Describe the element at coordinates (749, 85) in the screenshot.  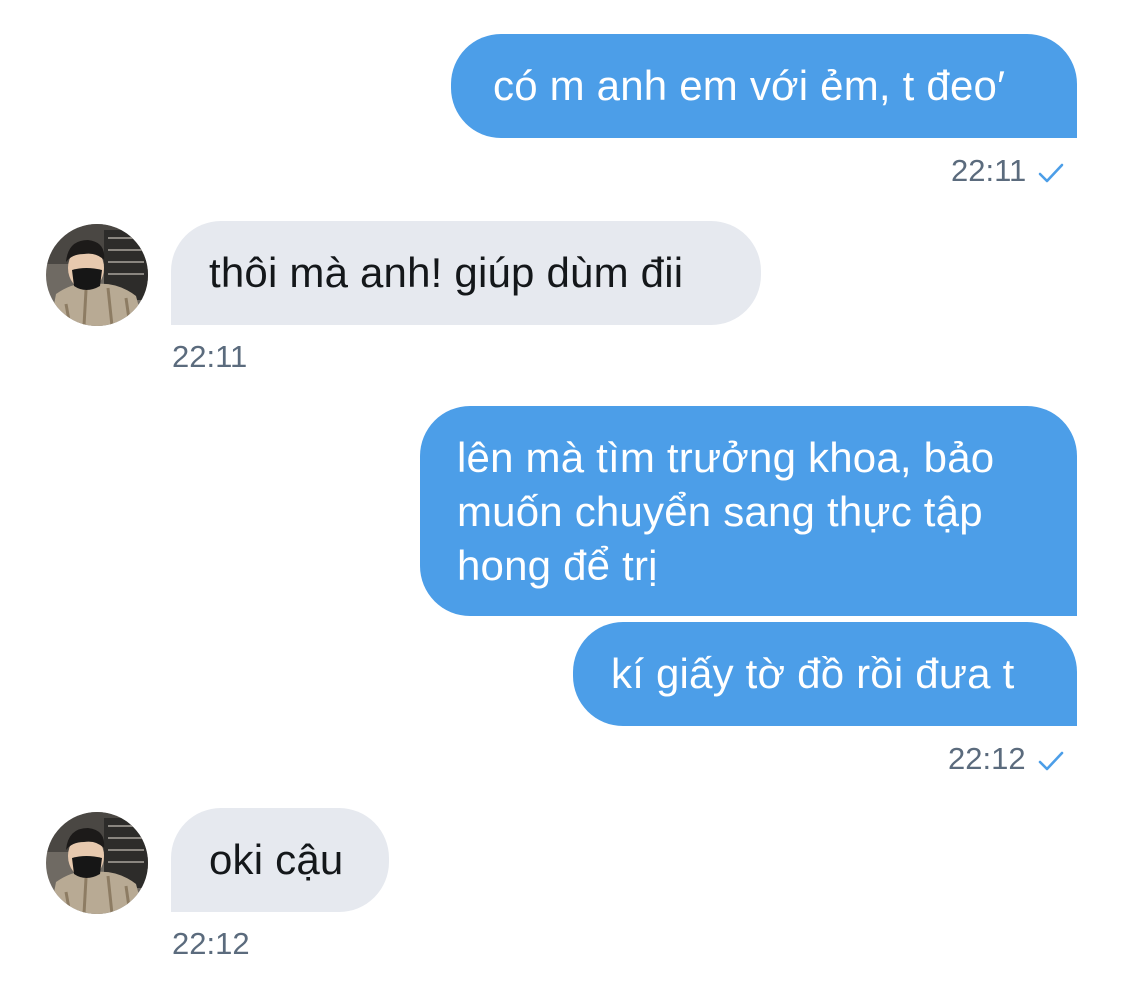
I see `message-text: có m anh em với ẻm, t đeo′` at that location.